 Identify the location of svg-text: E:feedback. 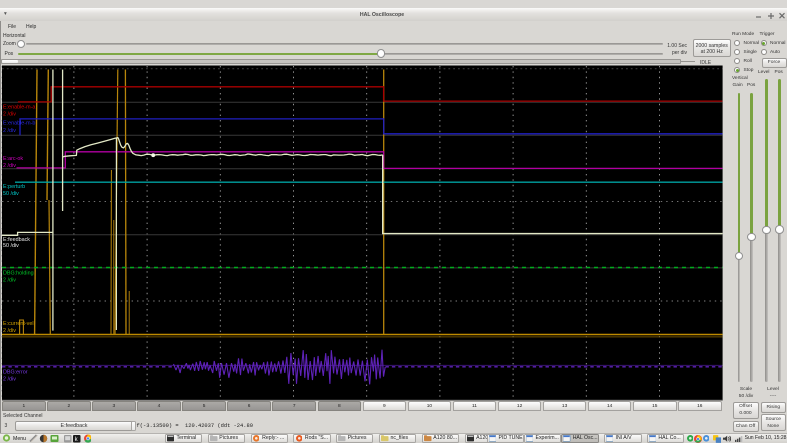
(16, 240).